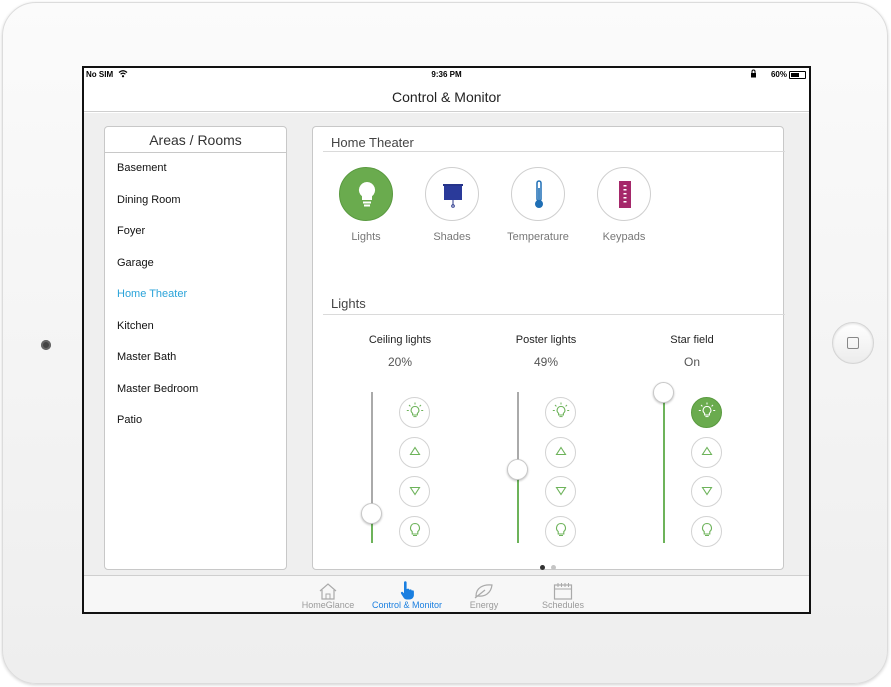  I want to click on category-label: Keypads, so click(624, 237).